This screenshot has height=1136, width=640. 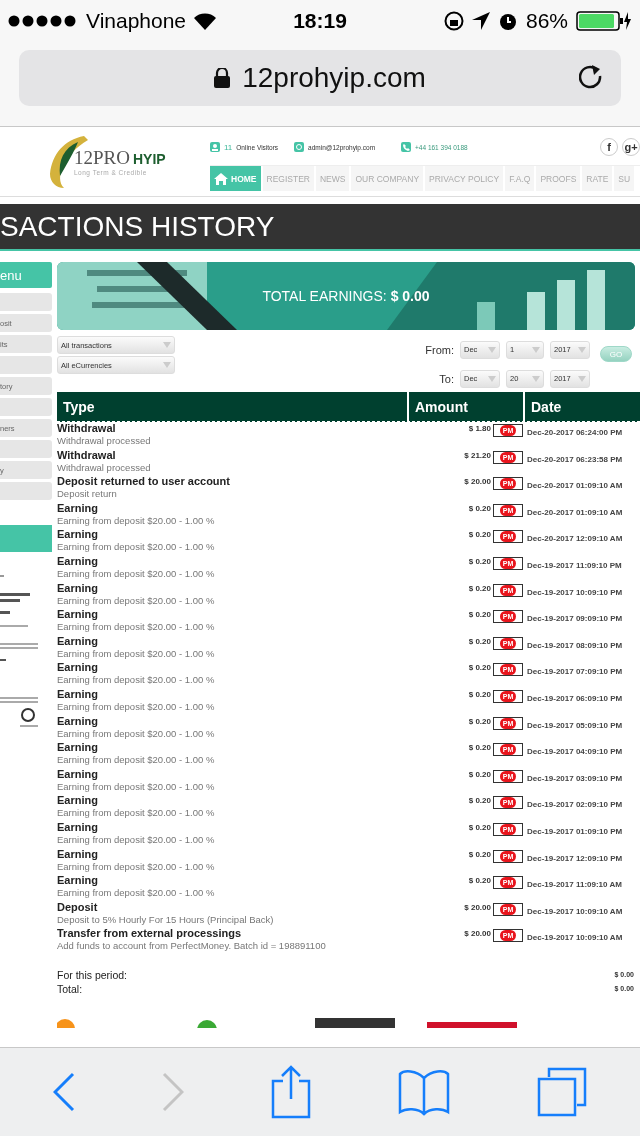 What do you see at coordinates (228, 147) in the screenshot?
I see `visitor-count: 11` at bounding box center [228, 147].